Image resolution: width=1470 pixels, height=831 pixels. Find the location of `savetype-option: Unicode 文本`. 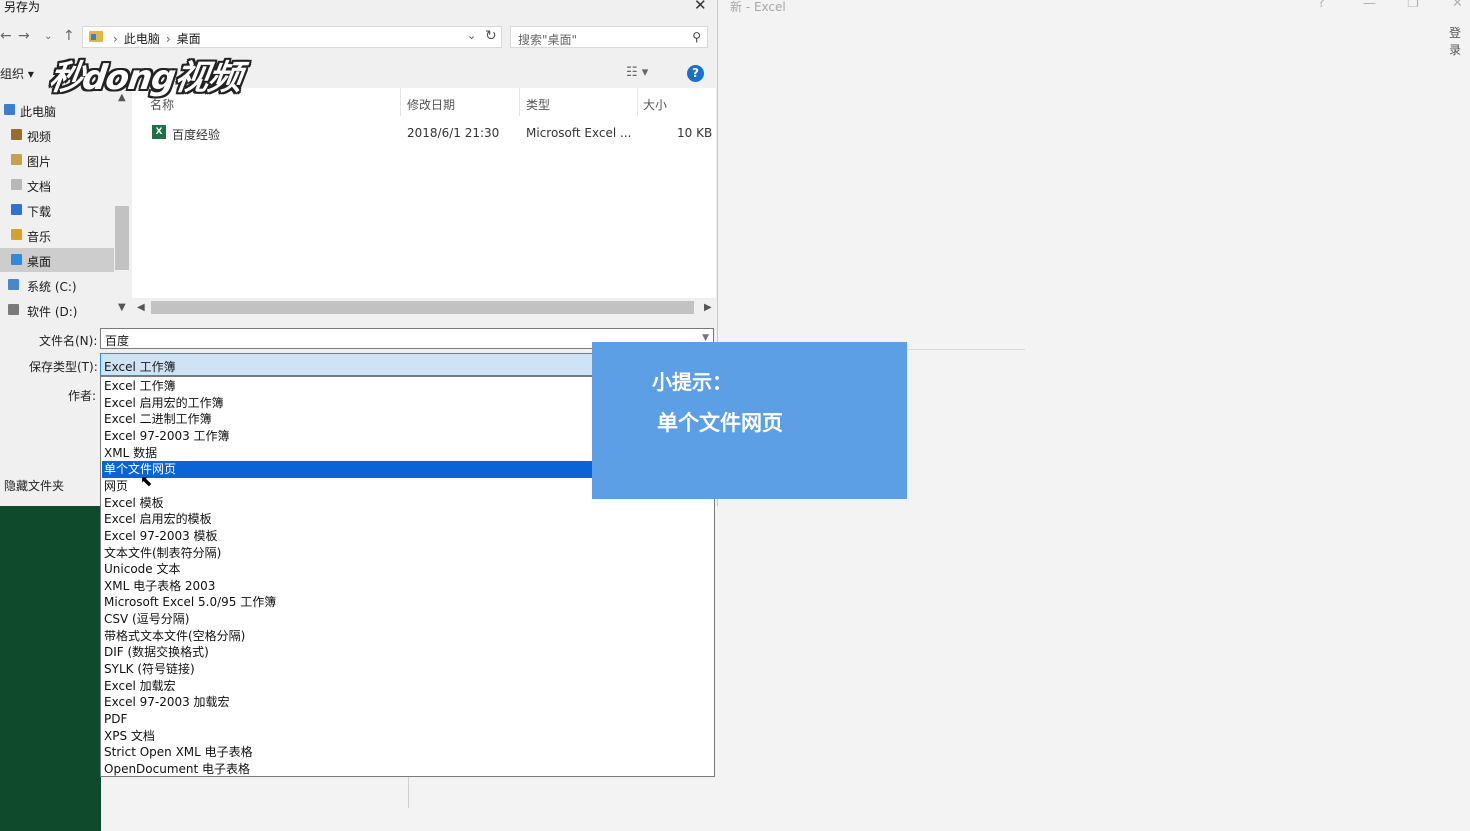

savetype-option: Unicode 文本 is located at coordinates (407, 569).